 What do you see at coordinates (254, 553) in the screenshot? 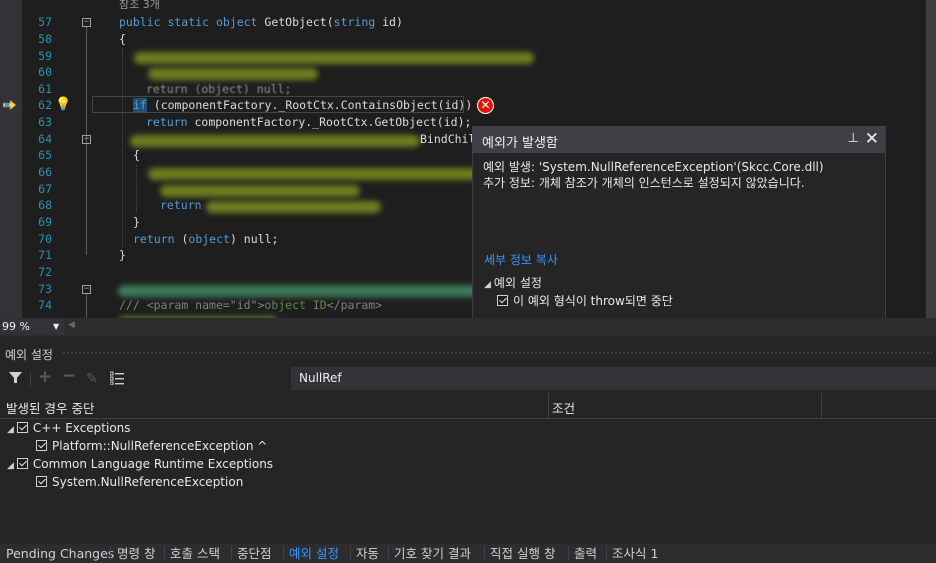
I see `tab-breakpoints: 중단점` at bounding box center [254, 553].